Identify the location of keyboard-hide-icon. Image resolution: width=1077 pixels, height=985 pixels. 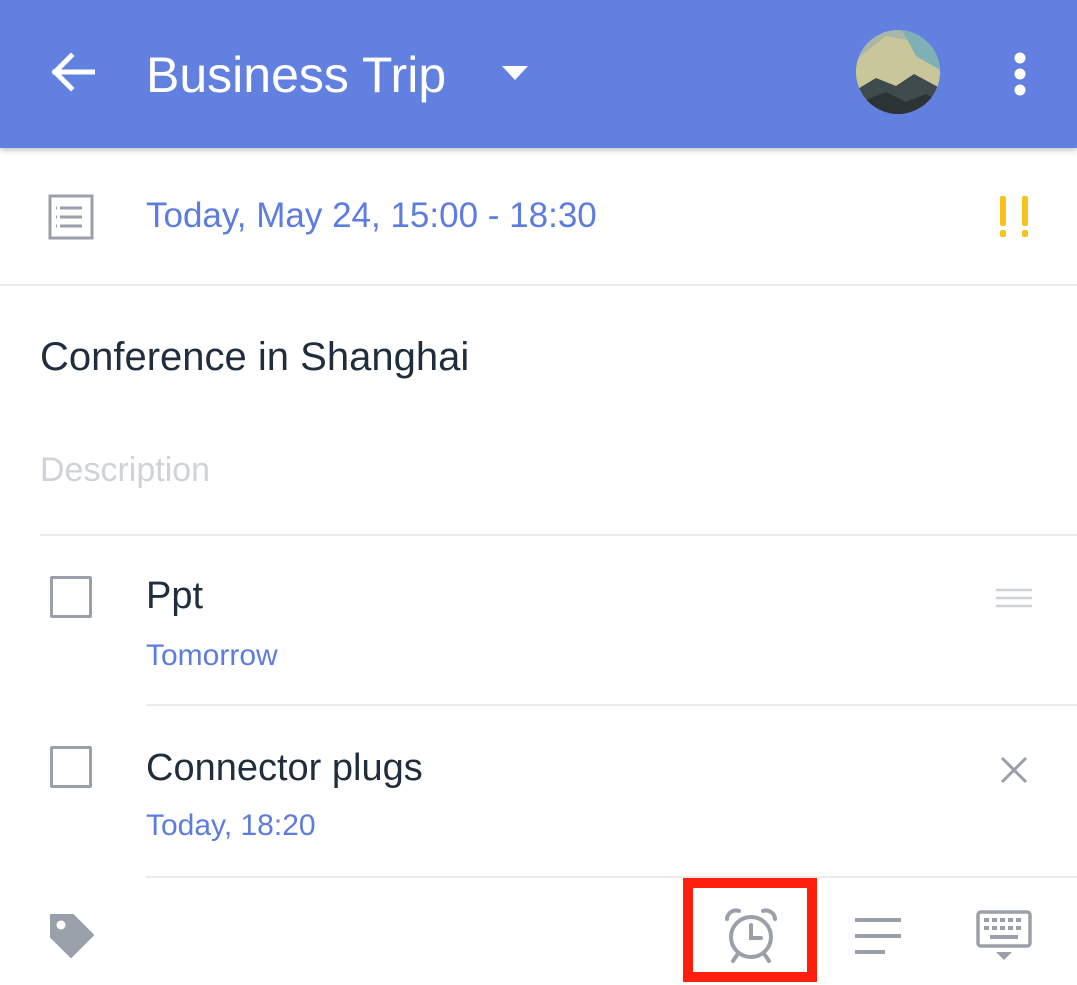
(1004, 935).